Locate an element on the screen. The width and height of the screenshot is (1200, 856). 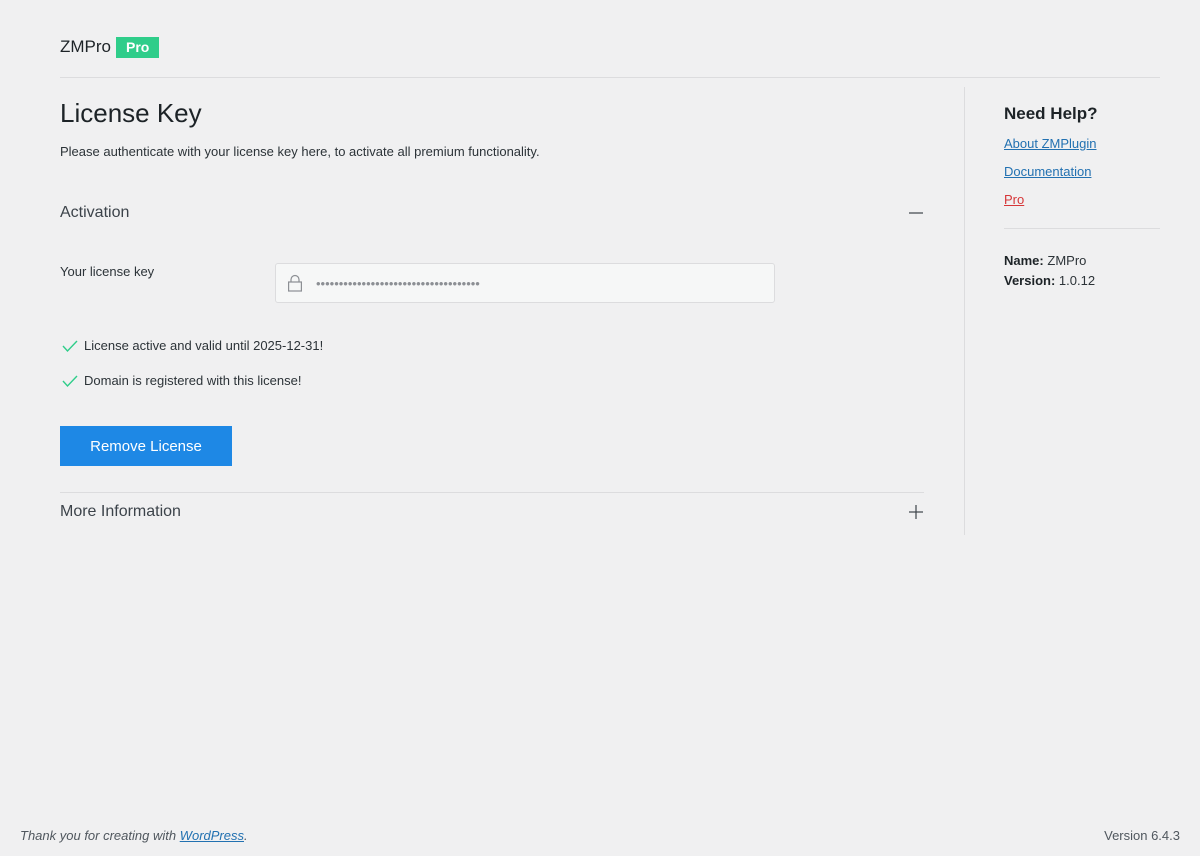
more-info-section-header: More Information is located at coordinates (492, 512).